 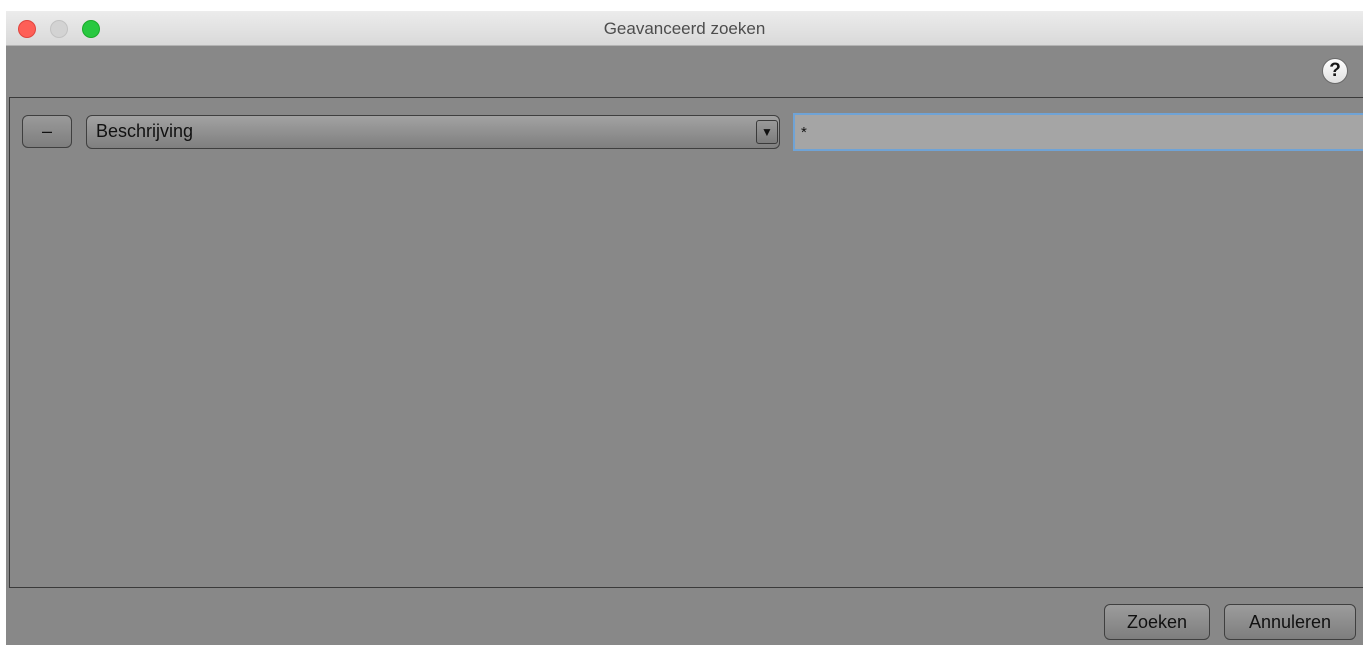 What do you see at coordinates (1290, 622) in the screenshot?
I see `cancel-button: Annuleren` at bounding box center [1290, 622].